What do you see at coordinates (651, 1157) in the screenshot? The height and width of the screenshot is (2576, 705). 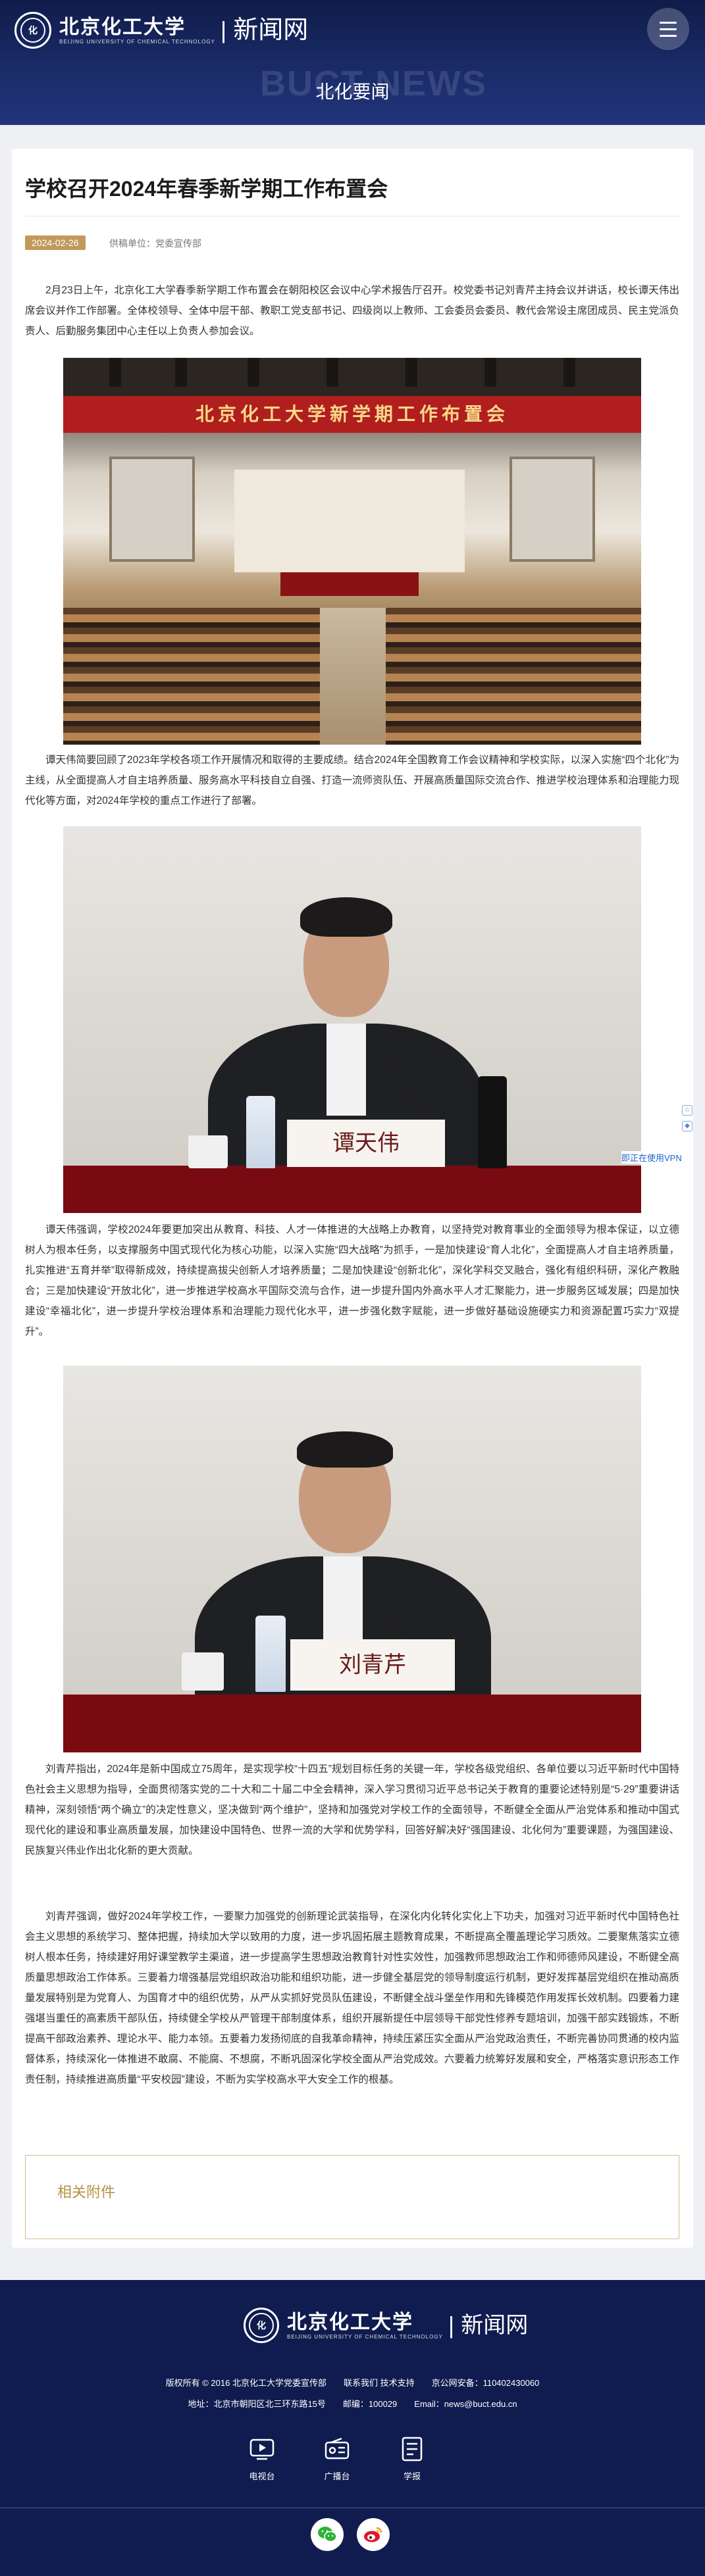 I see `vpn-indicator: 即正在使用VPN` at bounding box center [651, 1157].